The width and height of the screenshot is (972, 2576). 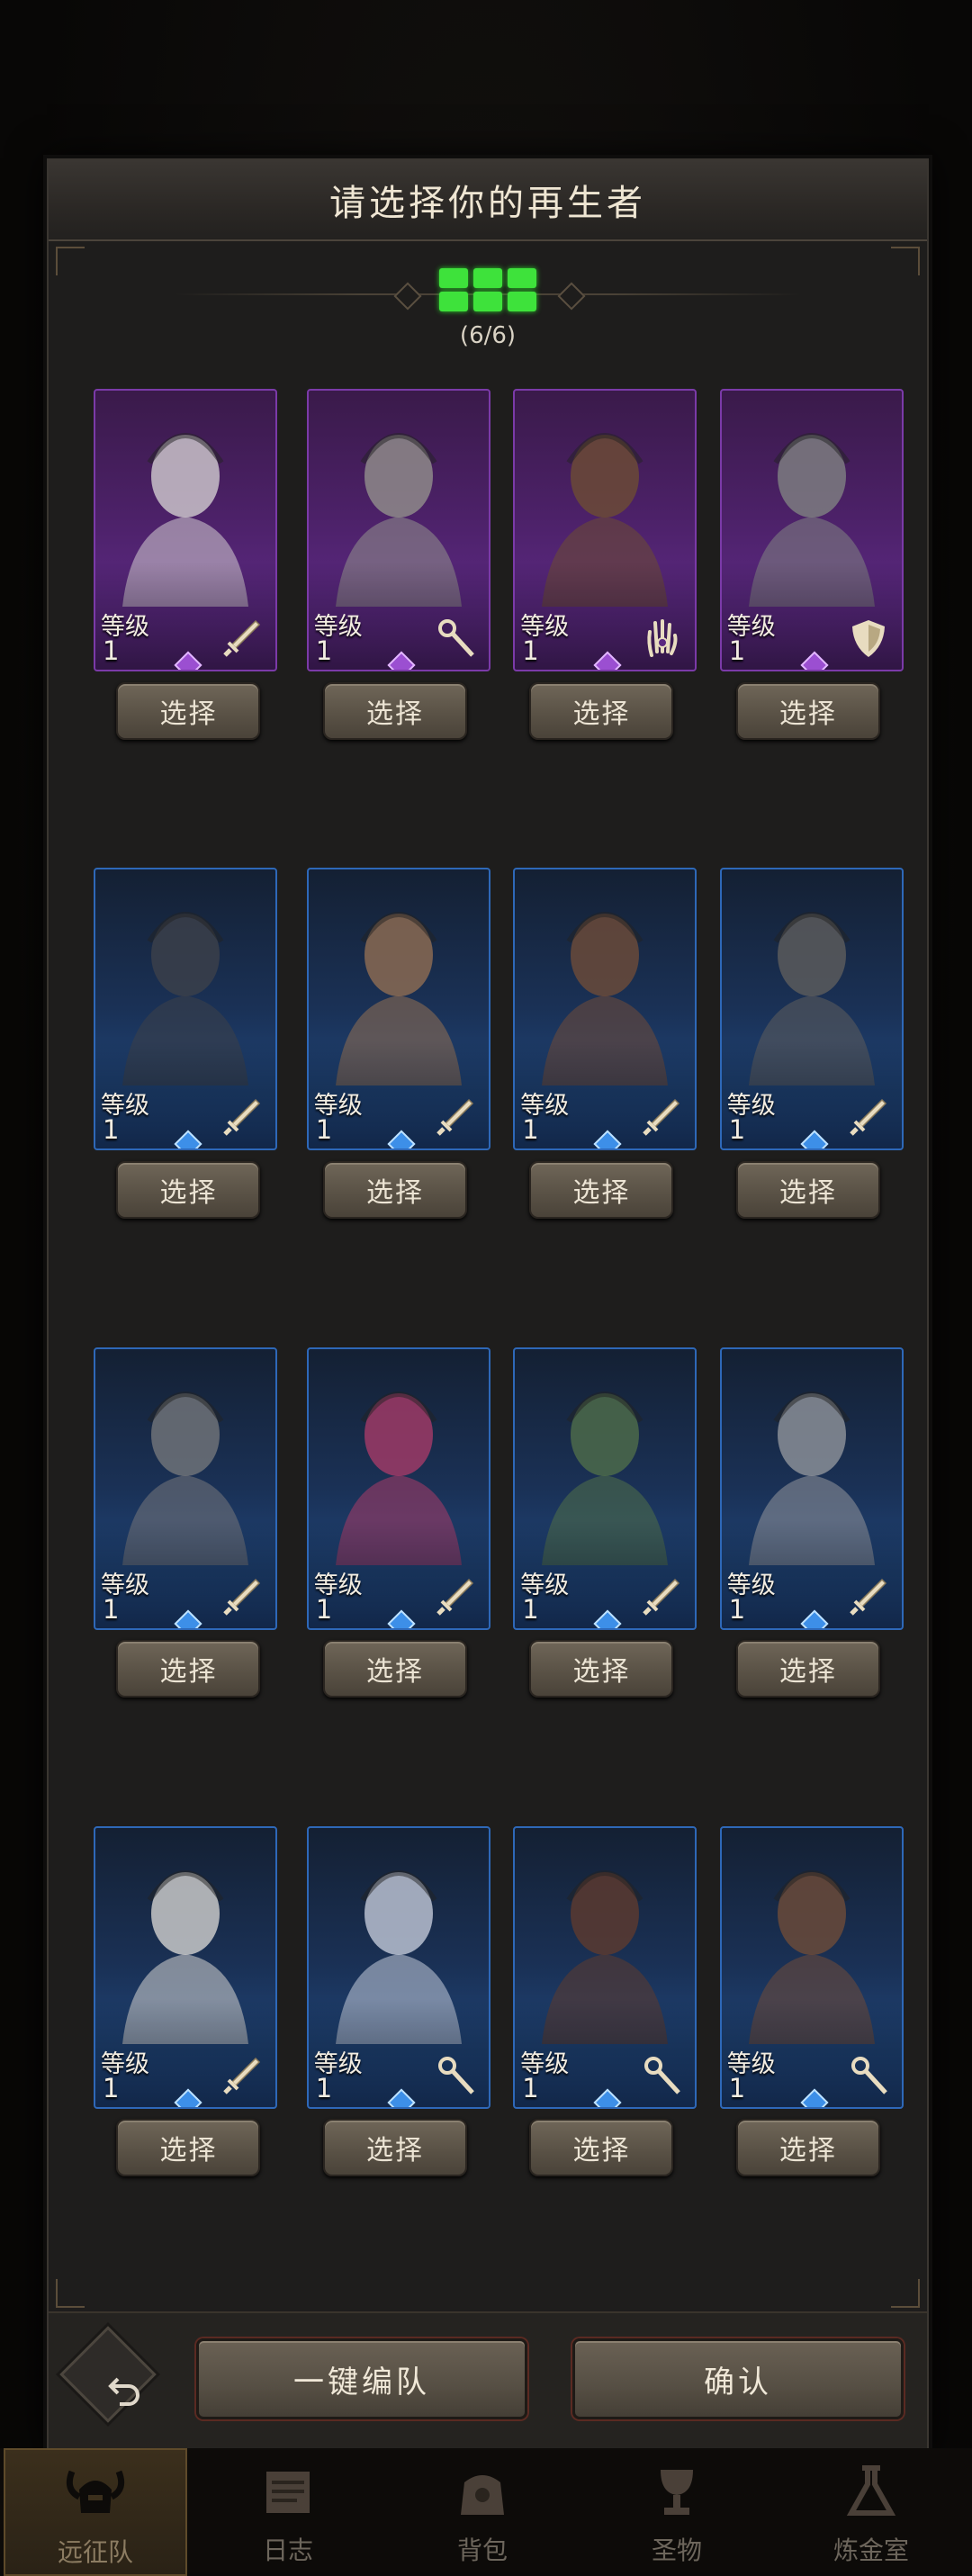 I want to click on team-slot-count: (6/6), so click(x=488, y=335).